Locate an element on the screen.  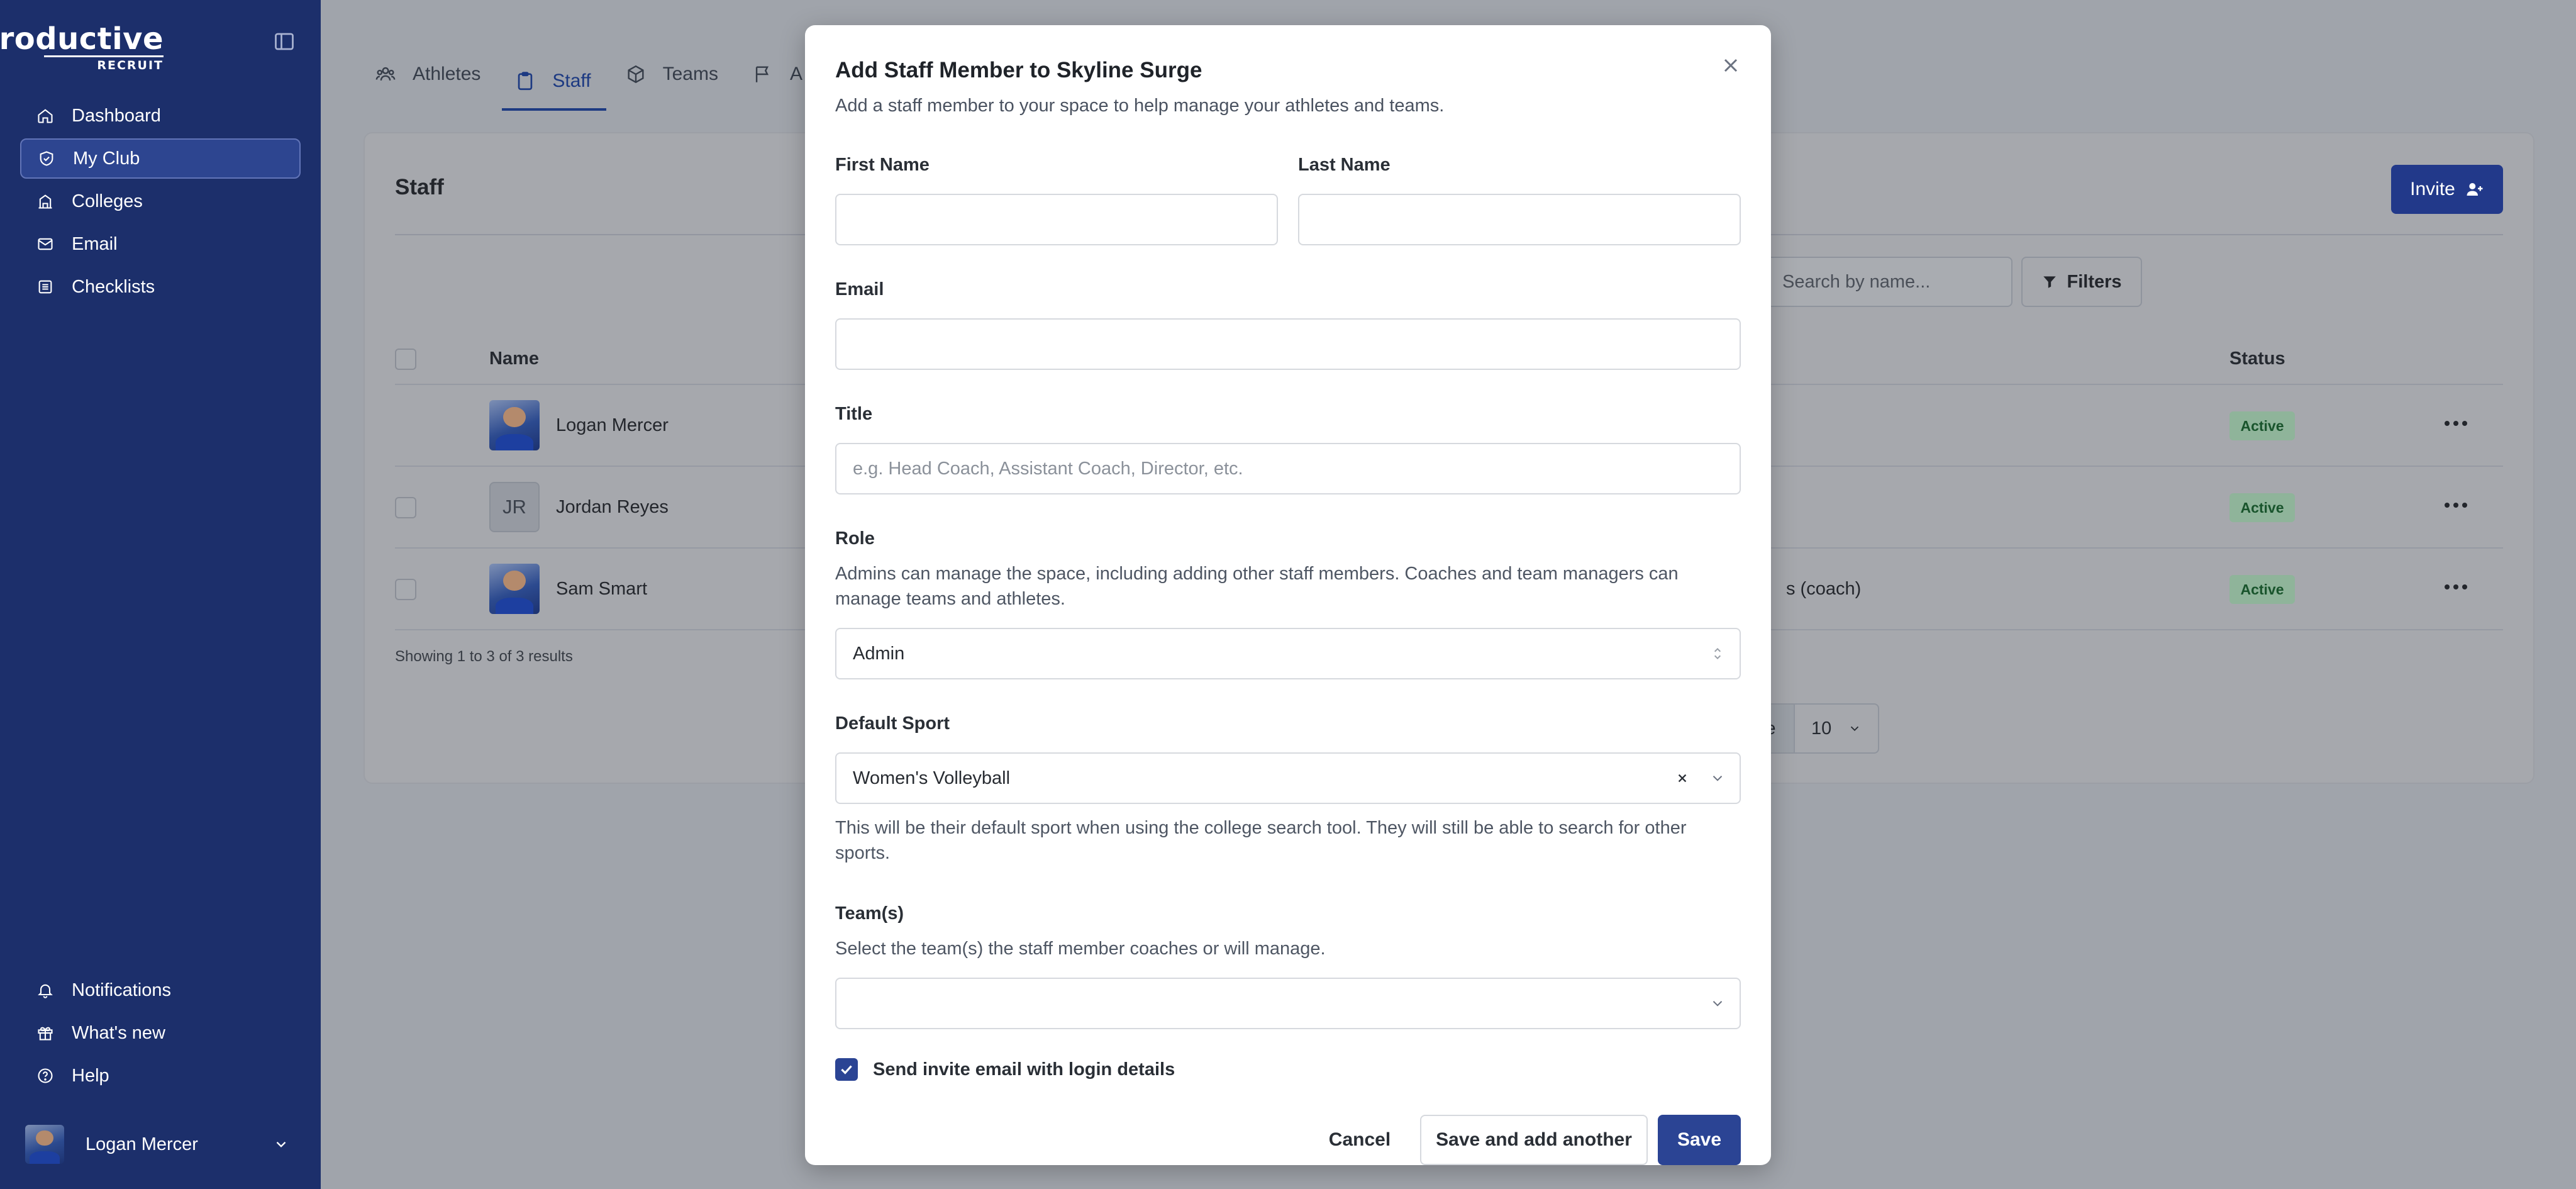
sport-value: Women's Volleyball is located at coordinates (932, 778).